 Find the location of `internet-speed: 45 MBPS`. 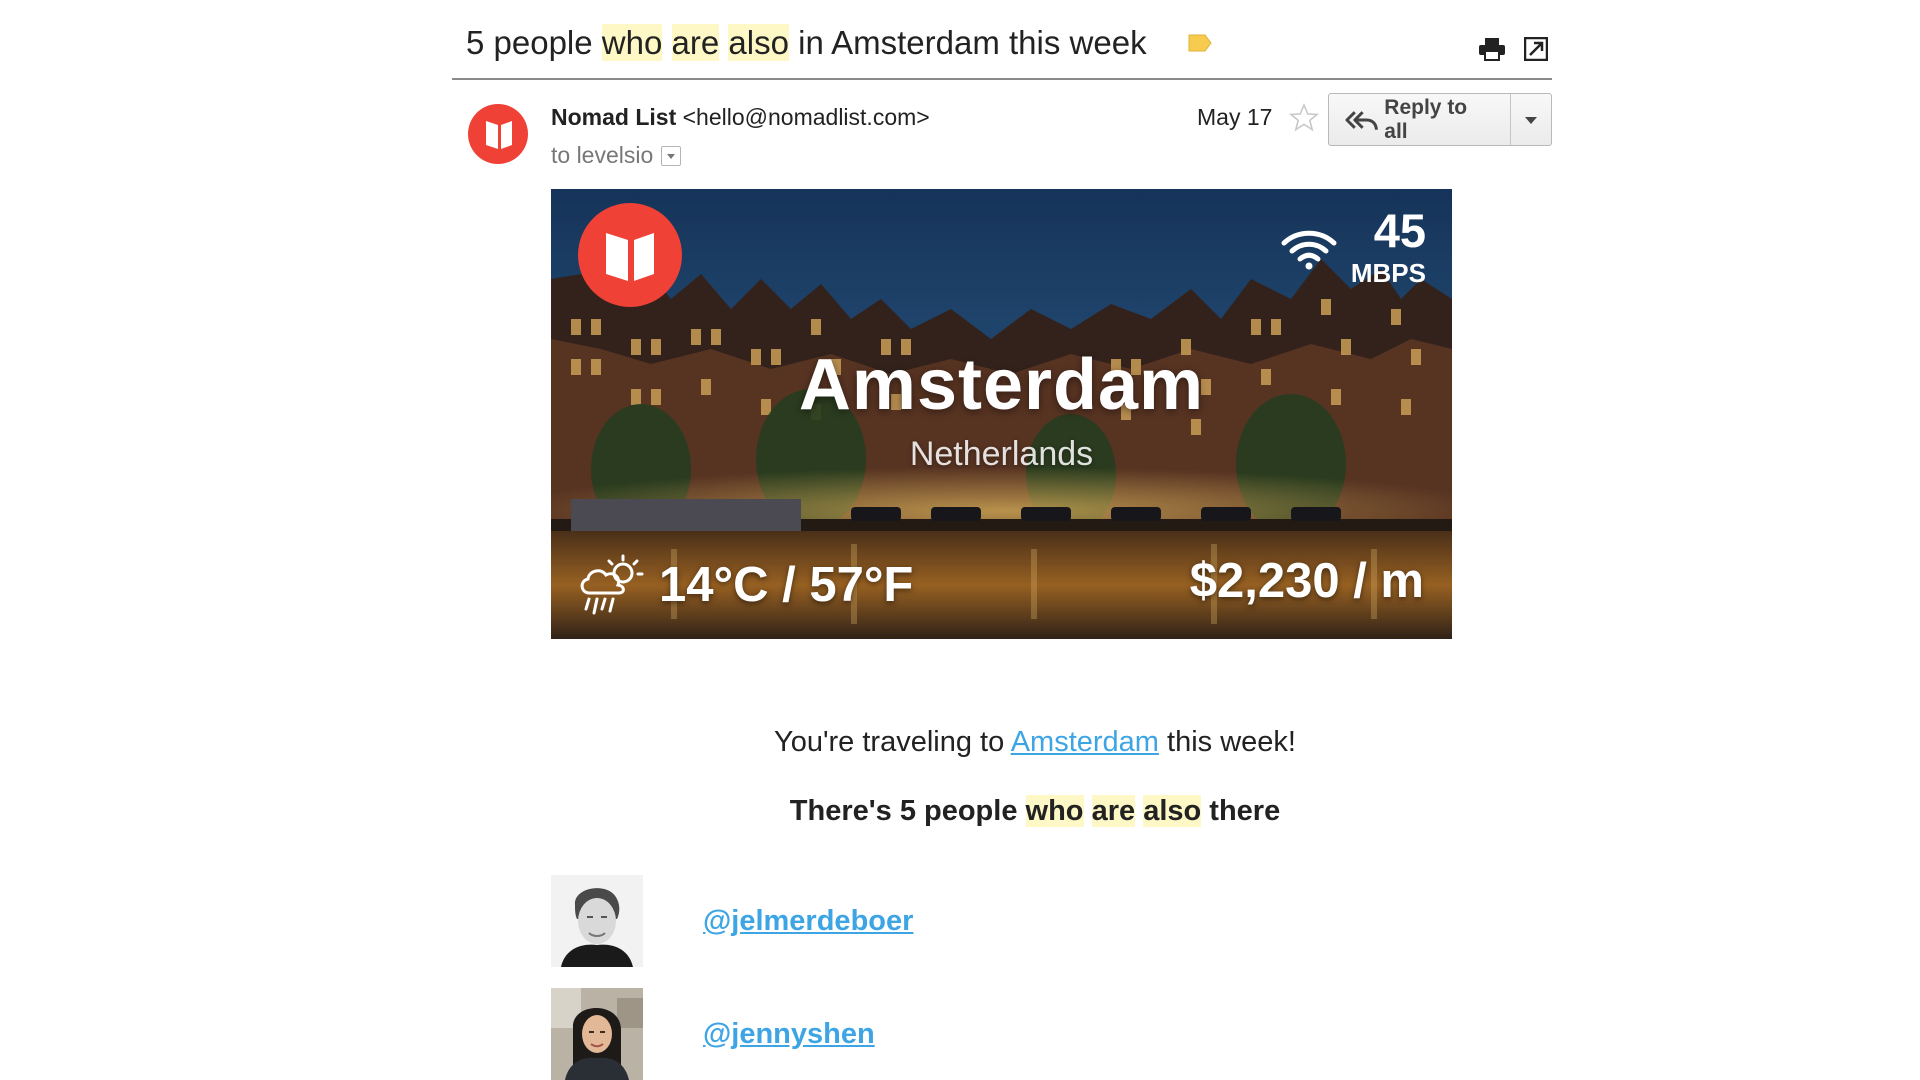

internet-speed: 45 MBPS is located at coordinates (1388, 248).